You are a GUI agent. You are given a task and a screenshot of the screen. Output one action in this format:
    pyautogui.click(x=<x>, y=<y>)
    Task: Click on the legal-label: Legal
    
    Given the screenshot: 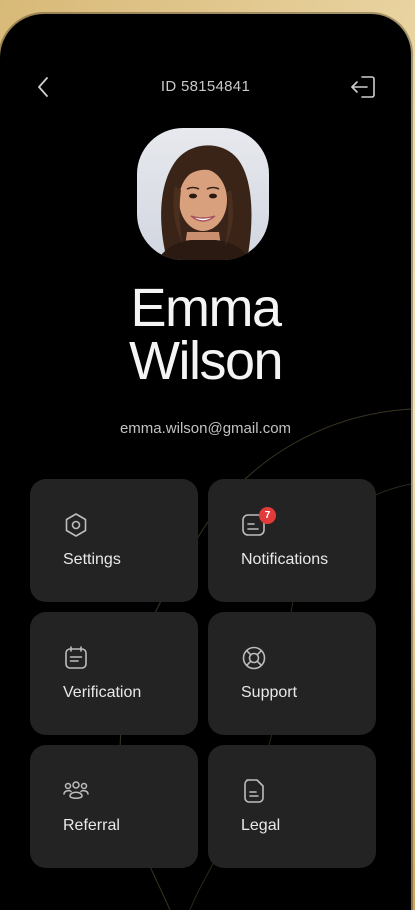 What is the action you would take?
    pyautogui.click(x=261, y=825)
    